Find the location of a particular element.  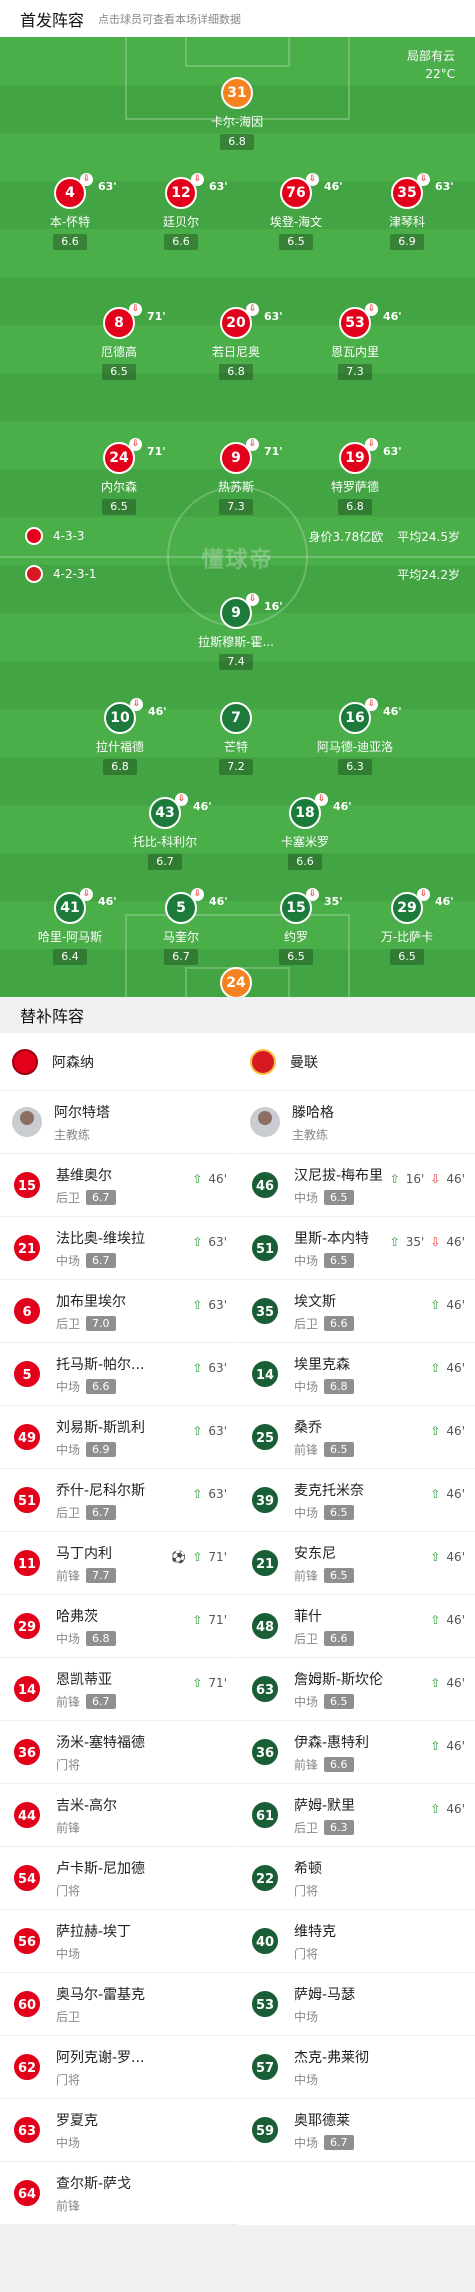

player-name: 内尔森 is located at coordinates (118, 487).